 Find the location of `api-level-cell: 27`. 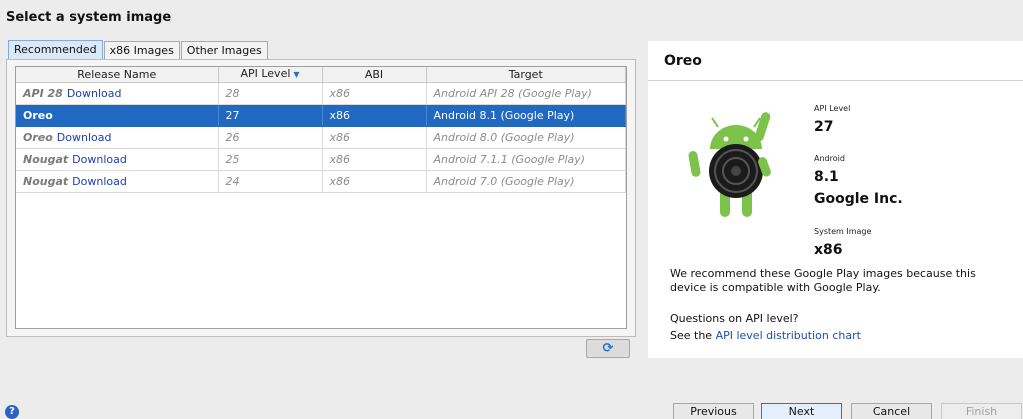

api-level-cell: 27 is located at coordinates (270, 115).